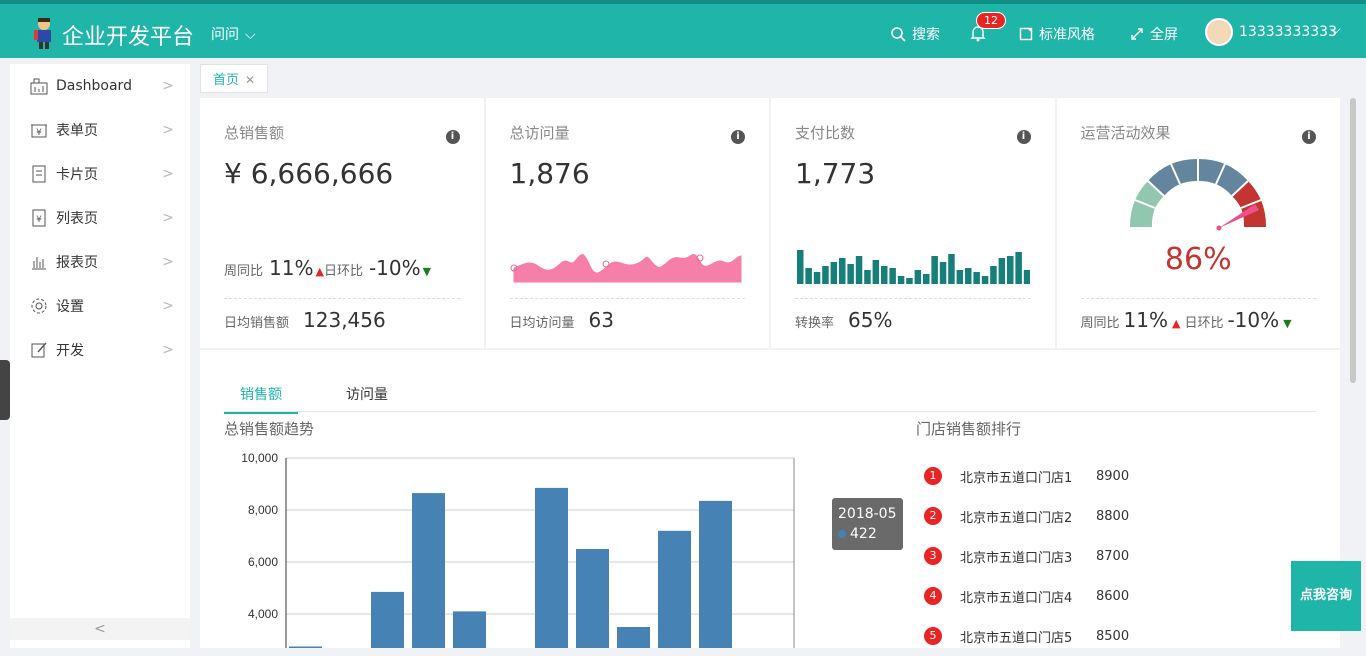  I want to click on search-icon, so click(898, 34).